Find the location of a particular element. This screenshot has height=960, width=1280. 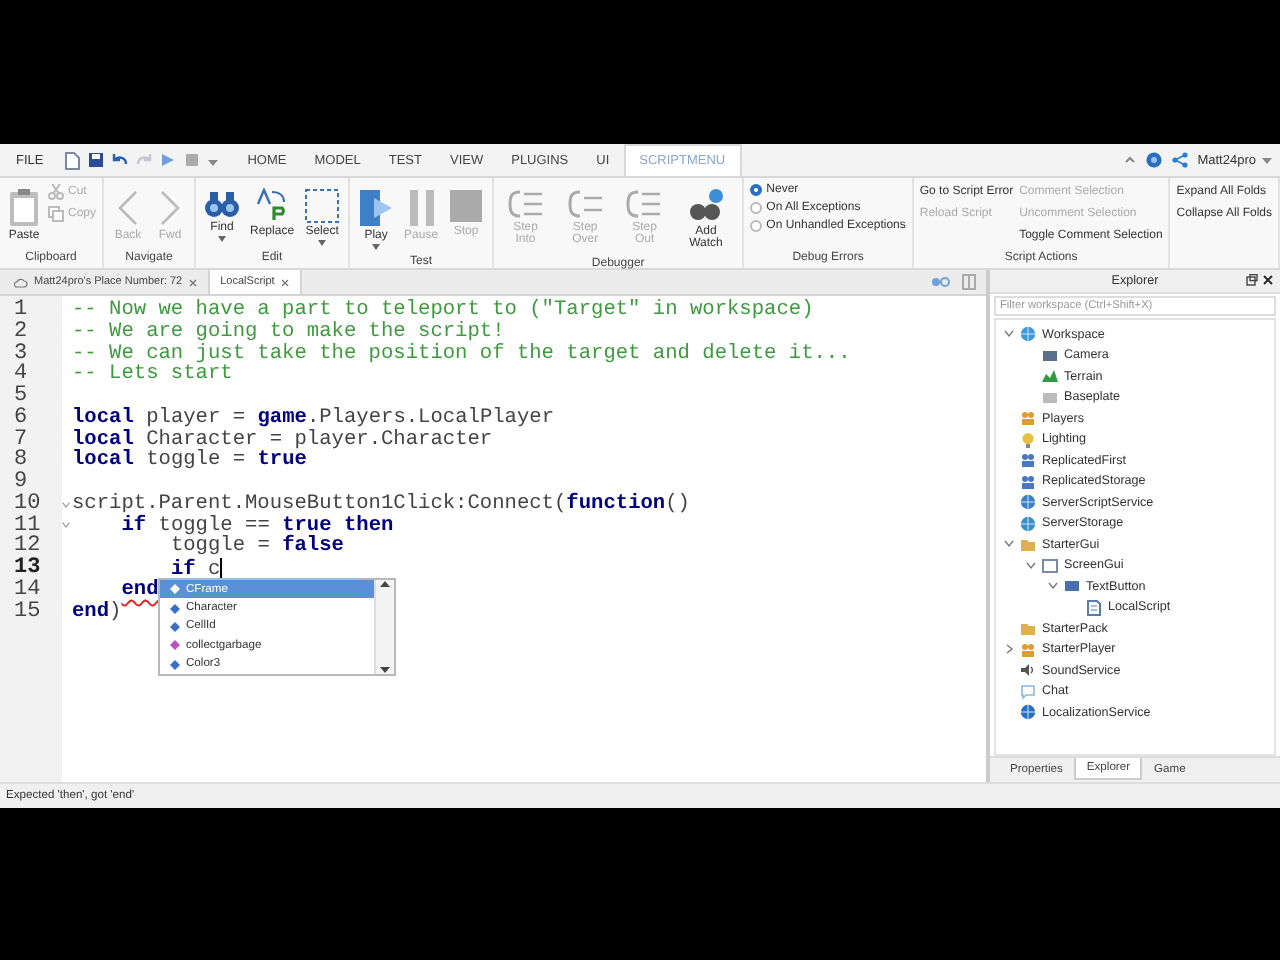

save-icon is located at coordinates (95, 160).